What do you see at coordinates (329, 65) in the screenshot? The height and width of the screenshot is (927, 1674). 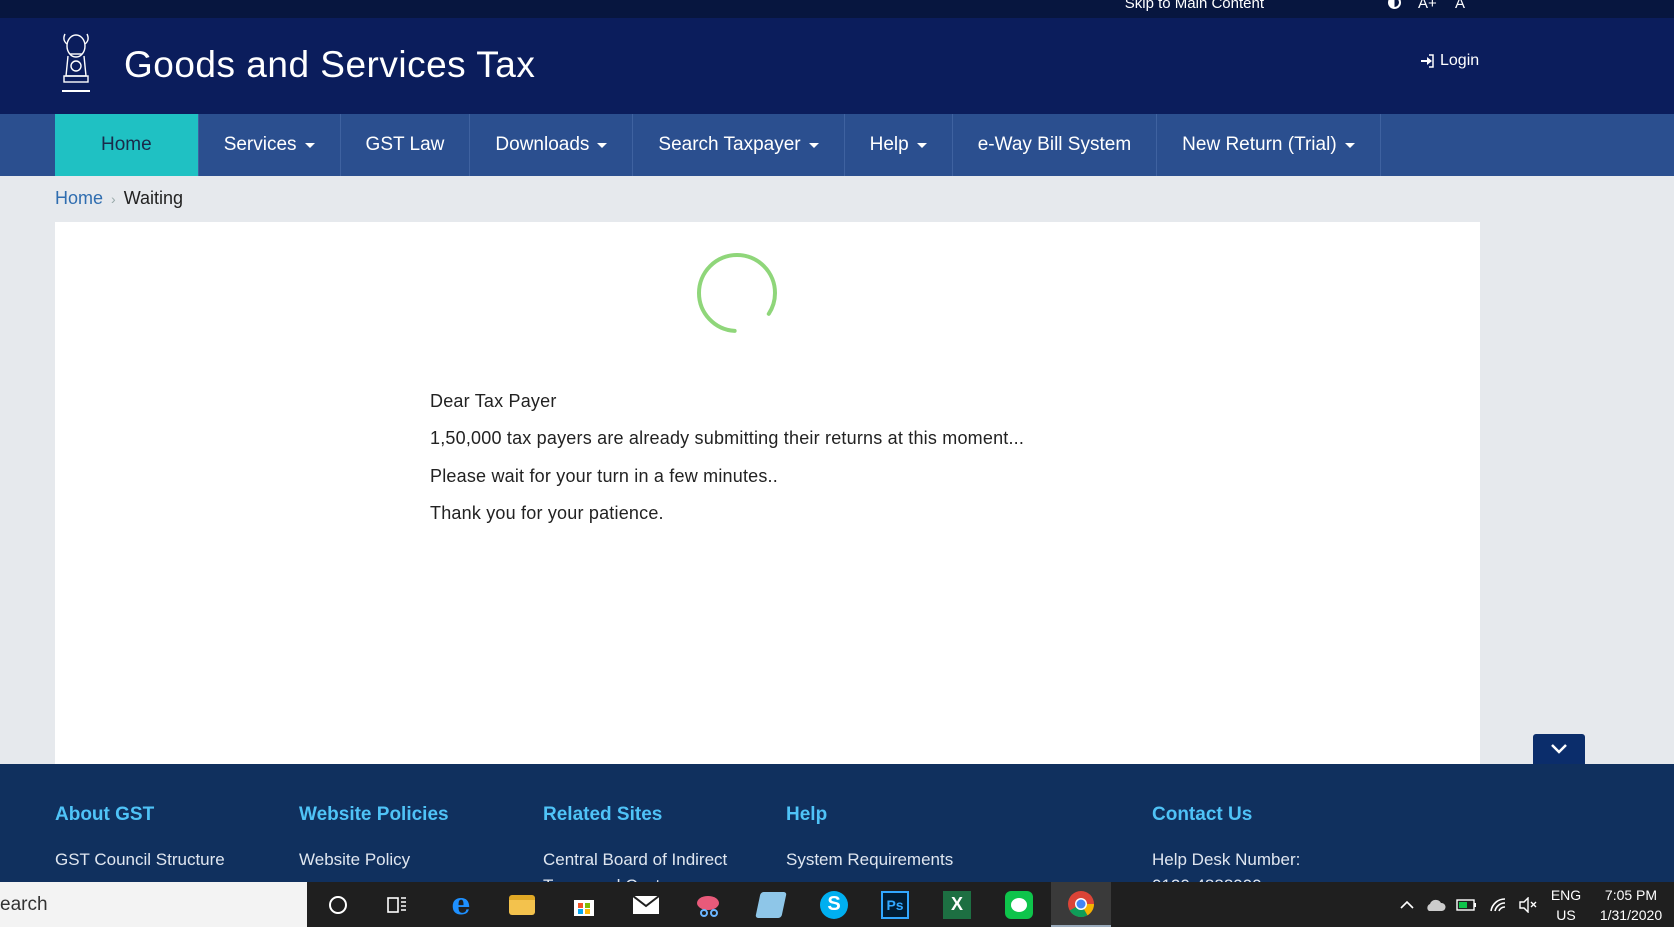 I see `site-title: Goods and Services Tax` at bounding box center [329, 65].